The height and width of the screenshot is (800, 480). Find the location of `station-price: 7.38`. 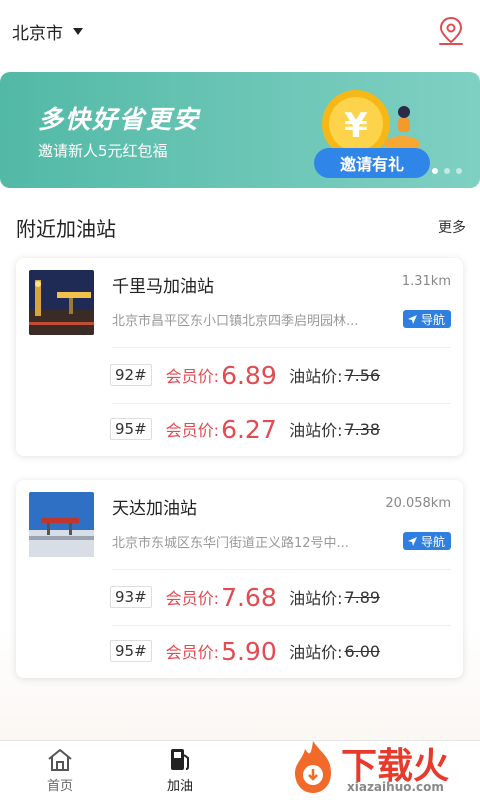

station-price: 7.38 is located at coordinates (362, 429).